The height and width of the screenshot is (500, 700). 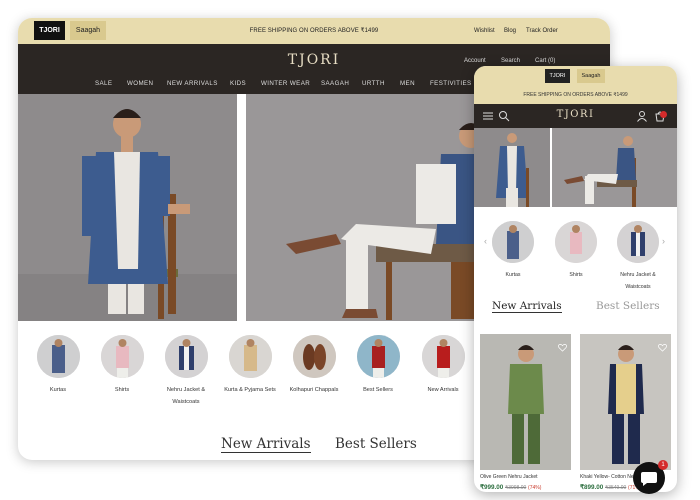 What do you see at coordinates (557, 76) in the screenshot?
I see `mobile-brand-tab-tjori: TJORI` at bounding box center [557, 76].